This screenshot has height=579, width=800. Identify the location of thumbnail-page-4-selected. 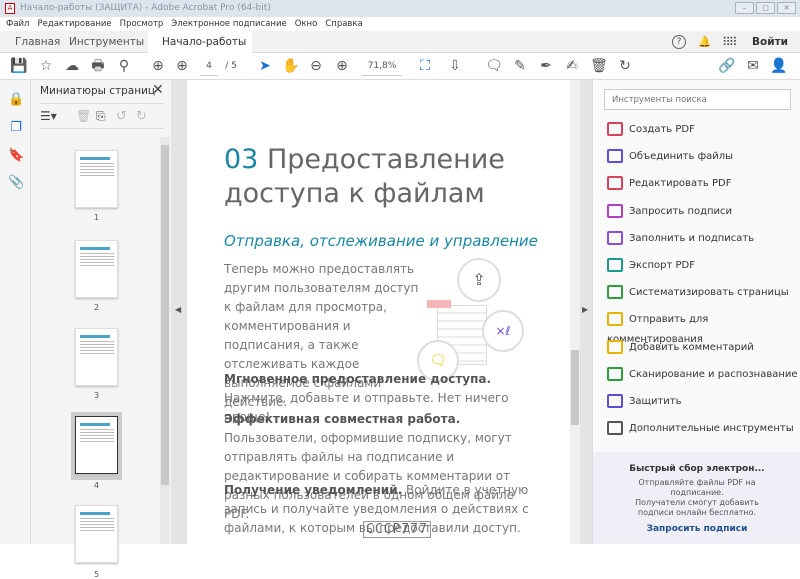
(96, 445).